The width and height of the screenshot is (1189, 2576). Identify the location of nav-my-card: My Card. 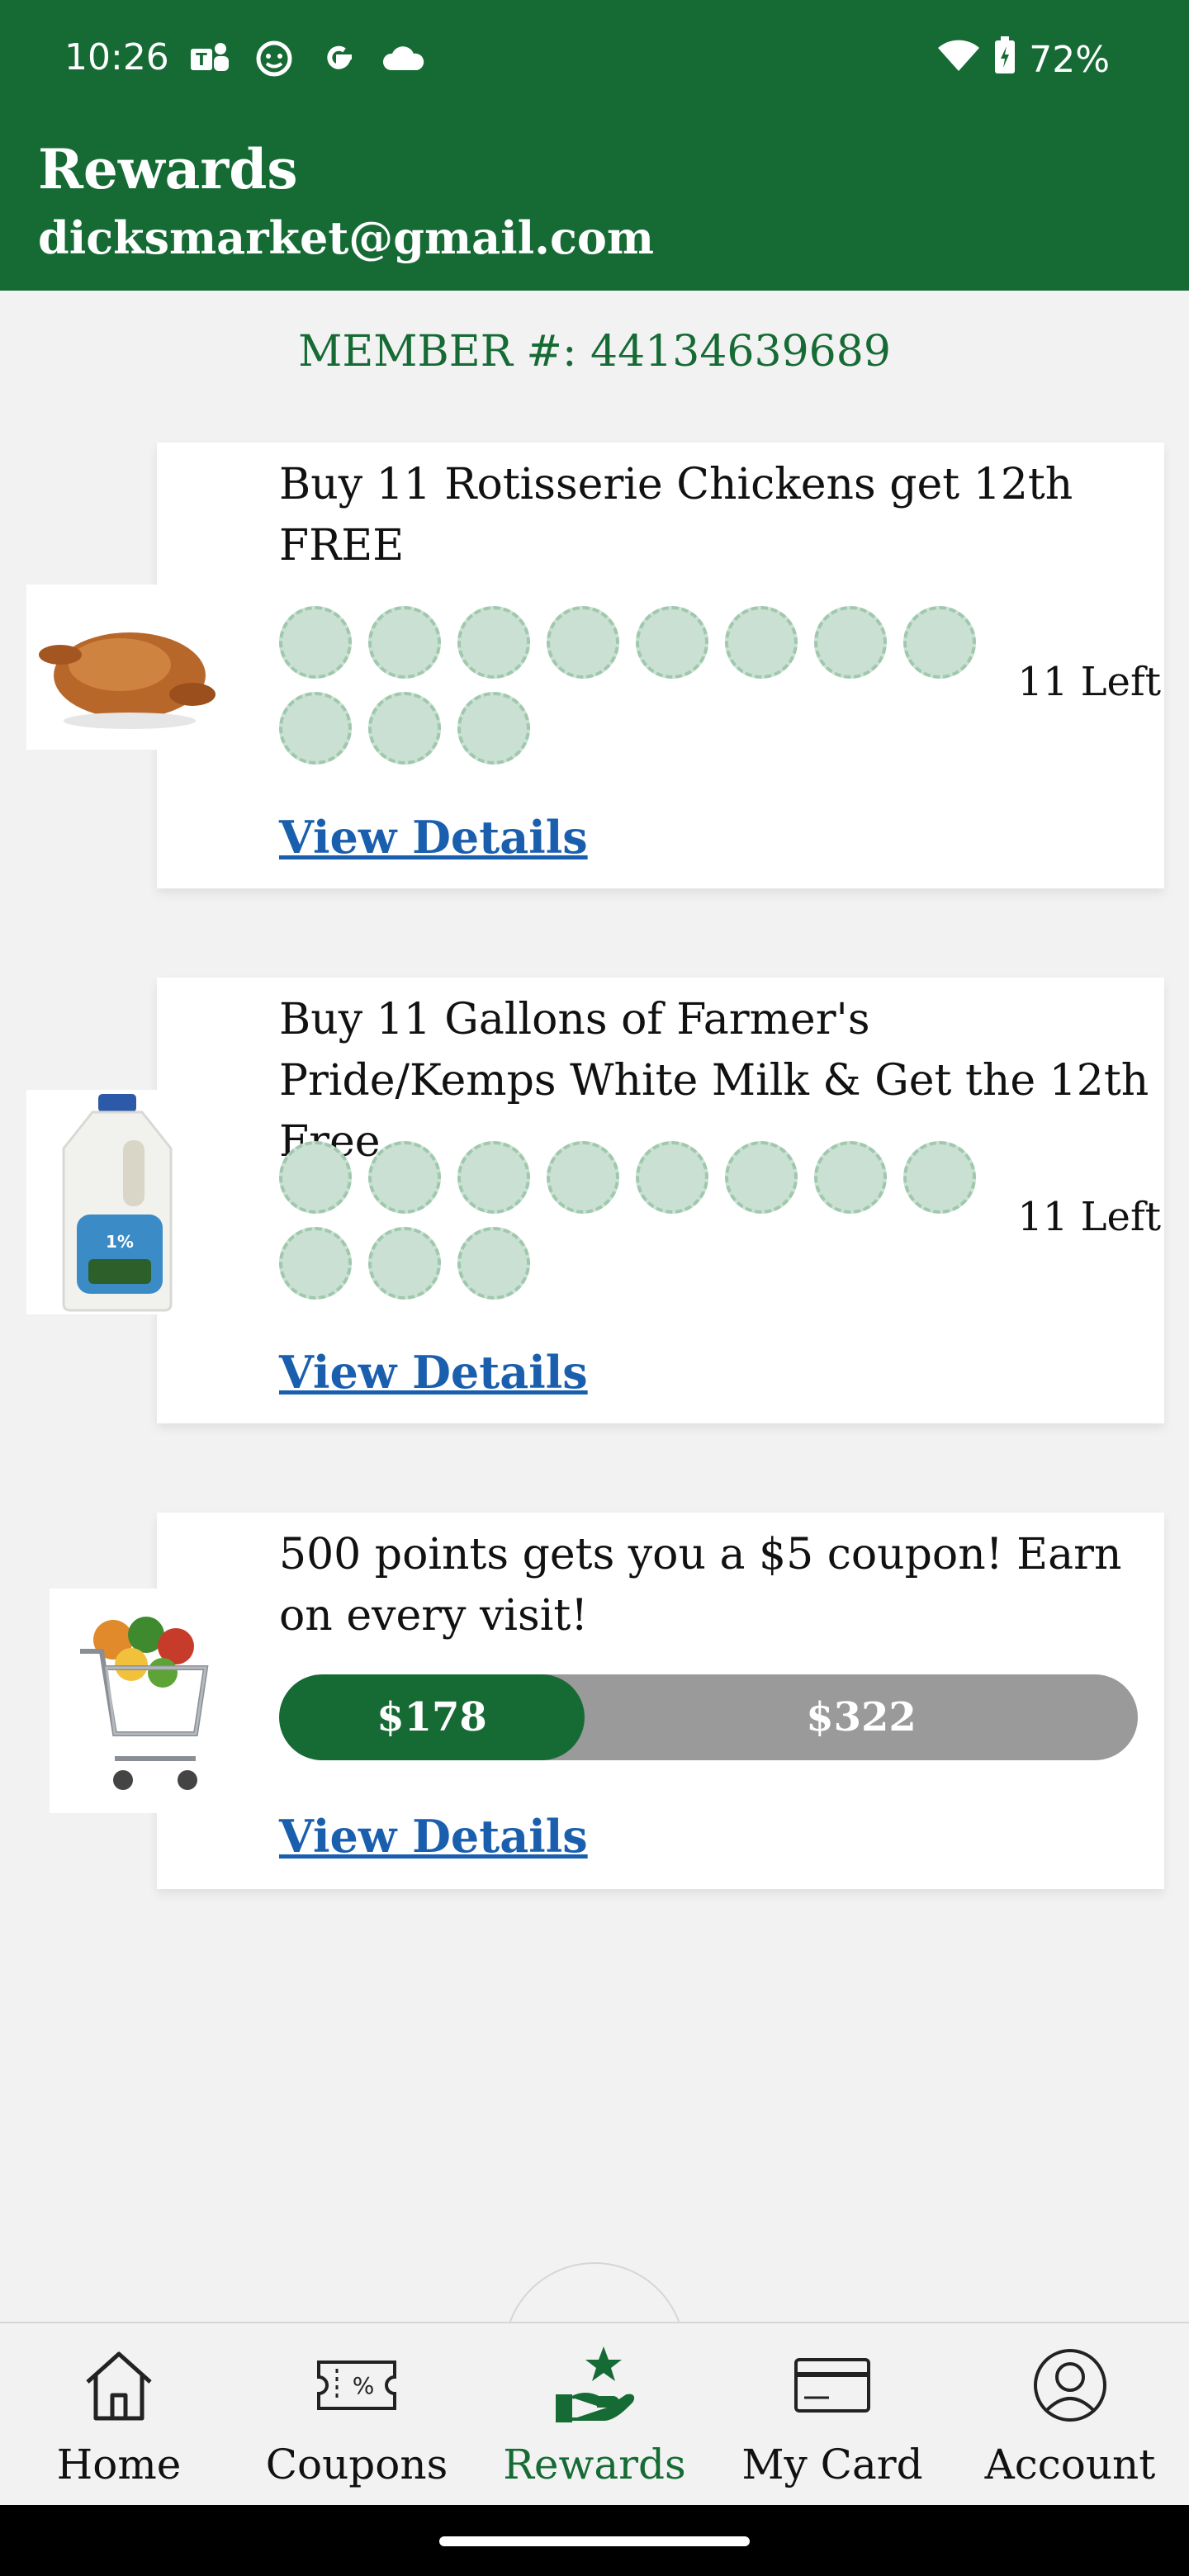
(832, 2414).